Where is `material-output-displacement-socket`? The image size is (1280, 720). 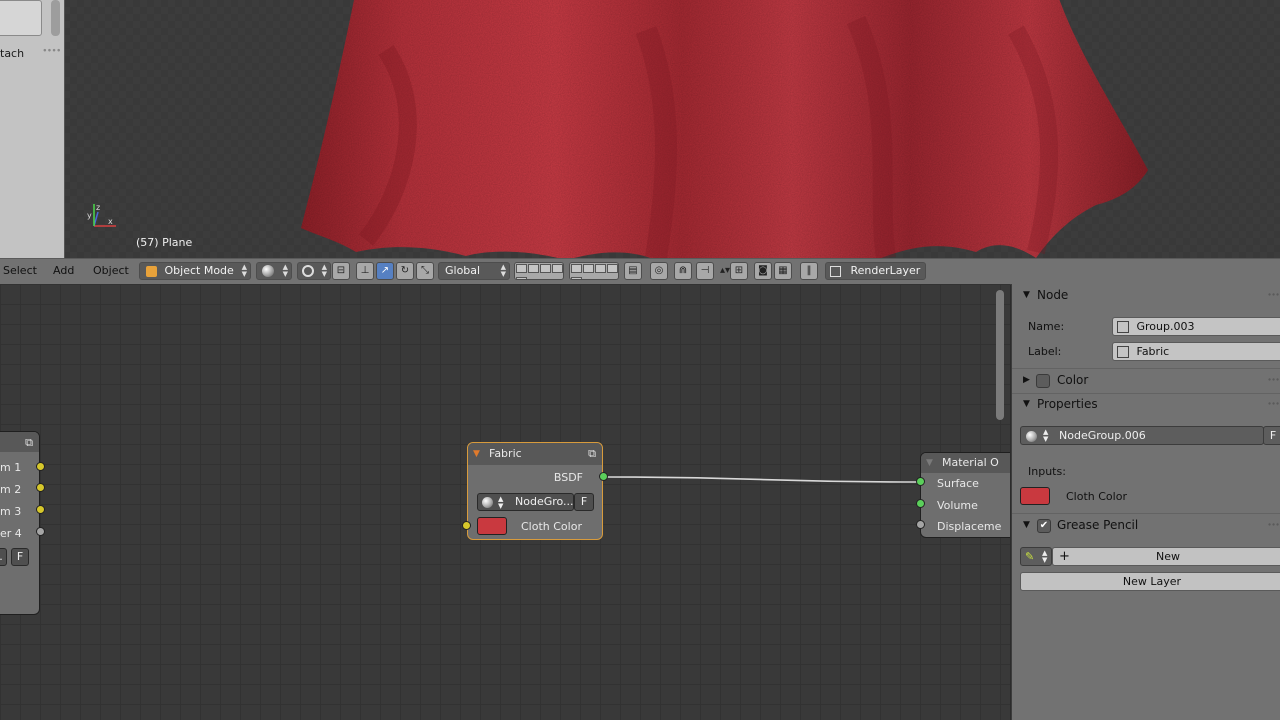
material-output-displacement-socket is located at coordinates (920, 524).